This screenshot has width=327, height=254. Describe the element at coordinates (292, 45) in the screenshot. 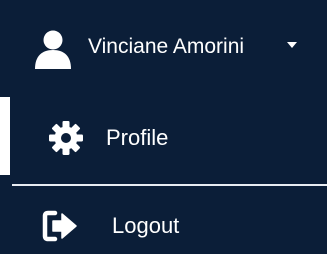

I see `caret-down-icon` at that location.